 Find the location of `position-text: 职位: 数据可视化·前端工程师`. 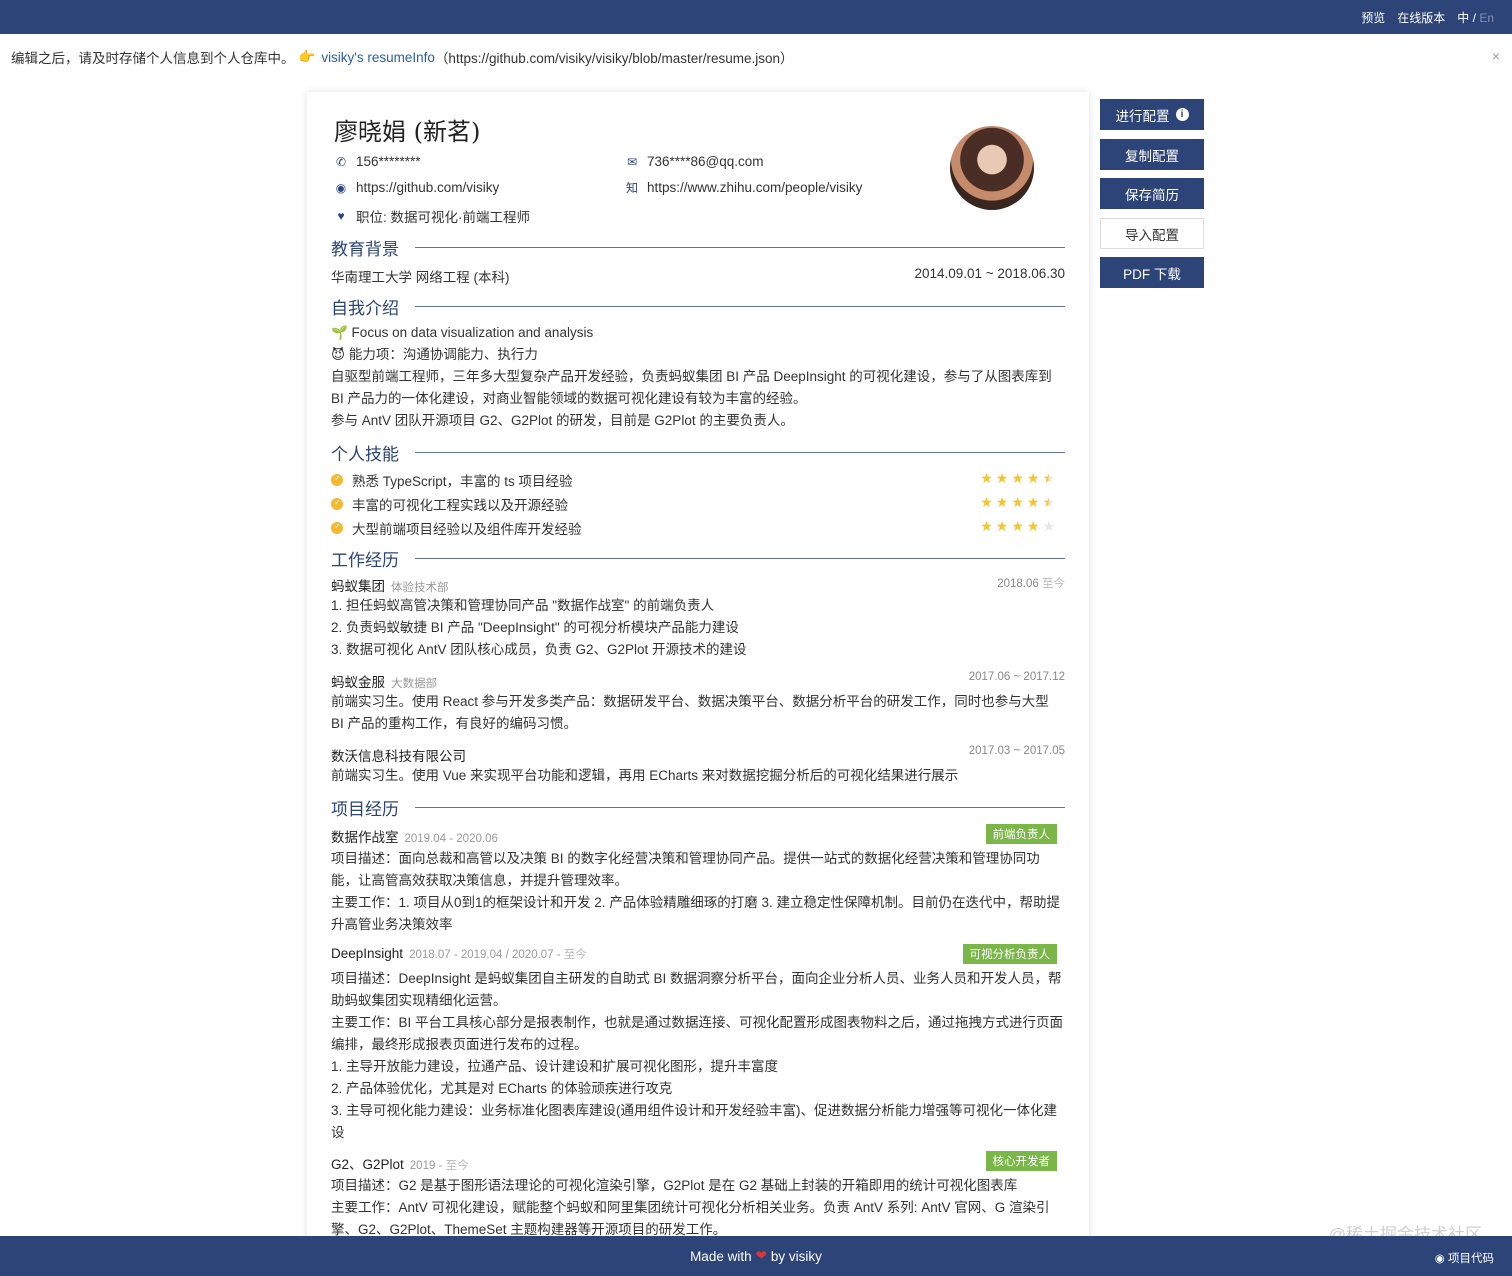

position-text: 职位: 数据可视化·前端工程师 is located at coordinates (443, 217).